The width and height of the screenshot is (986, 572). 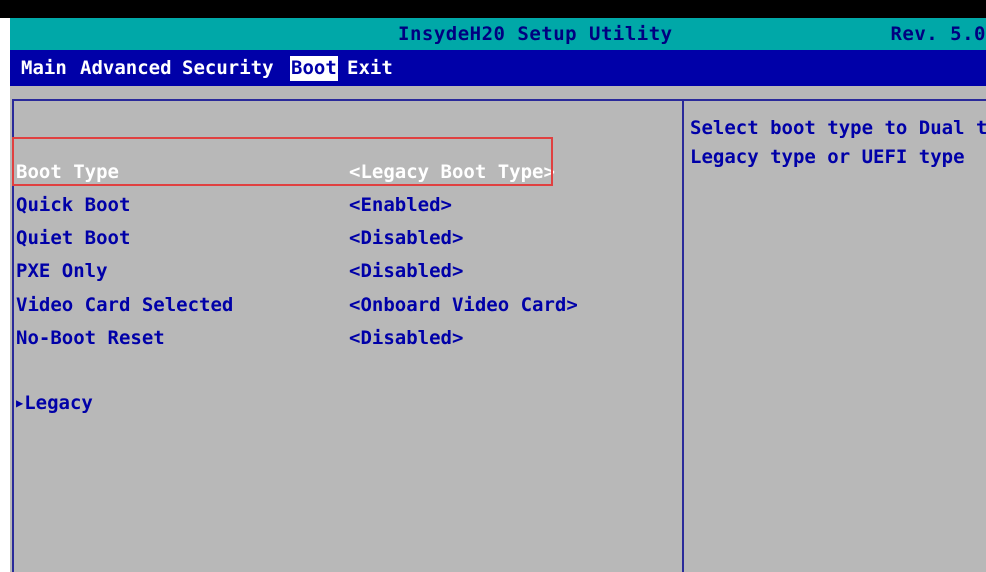 I want to click on help-text-line: Legacy type or UEFI type, so click(x=827, y=157).